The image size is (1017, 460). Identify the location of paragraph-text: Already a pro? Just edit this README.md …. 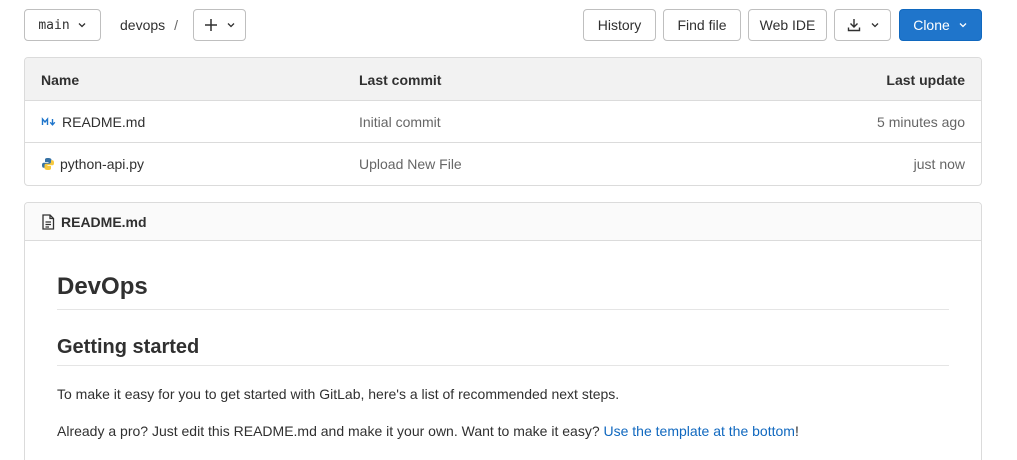
(330, 431).